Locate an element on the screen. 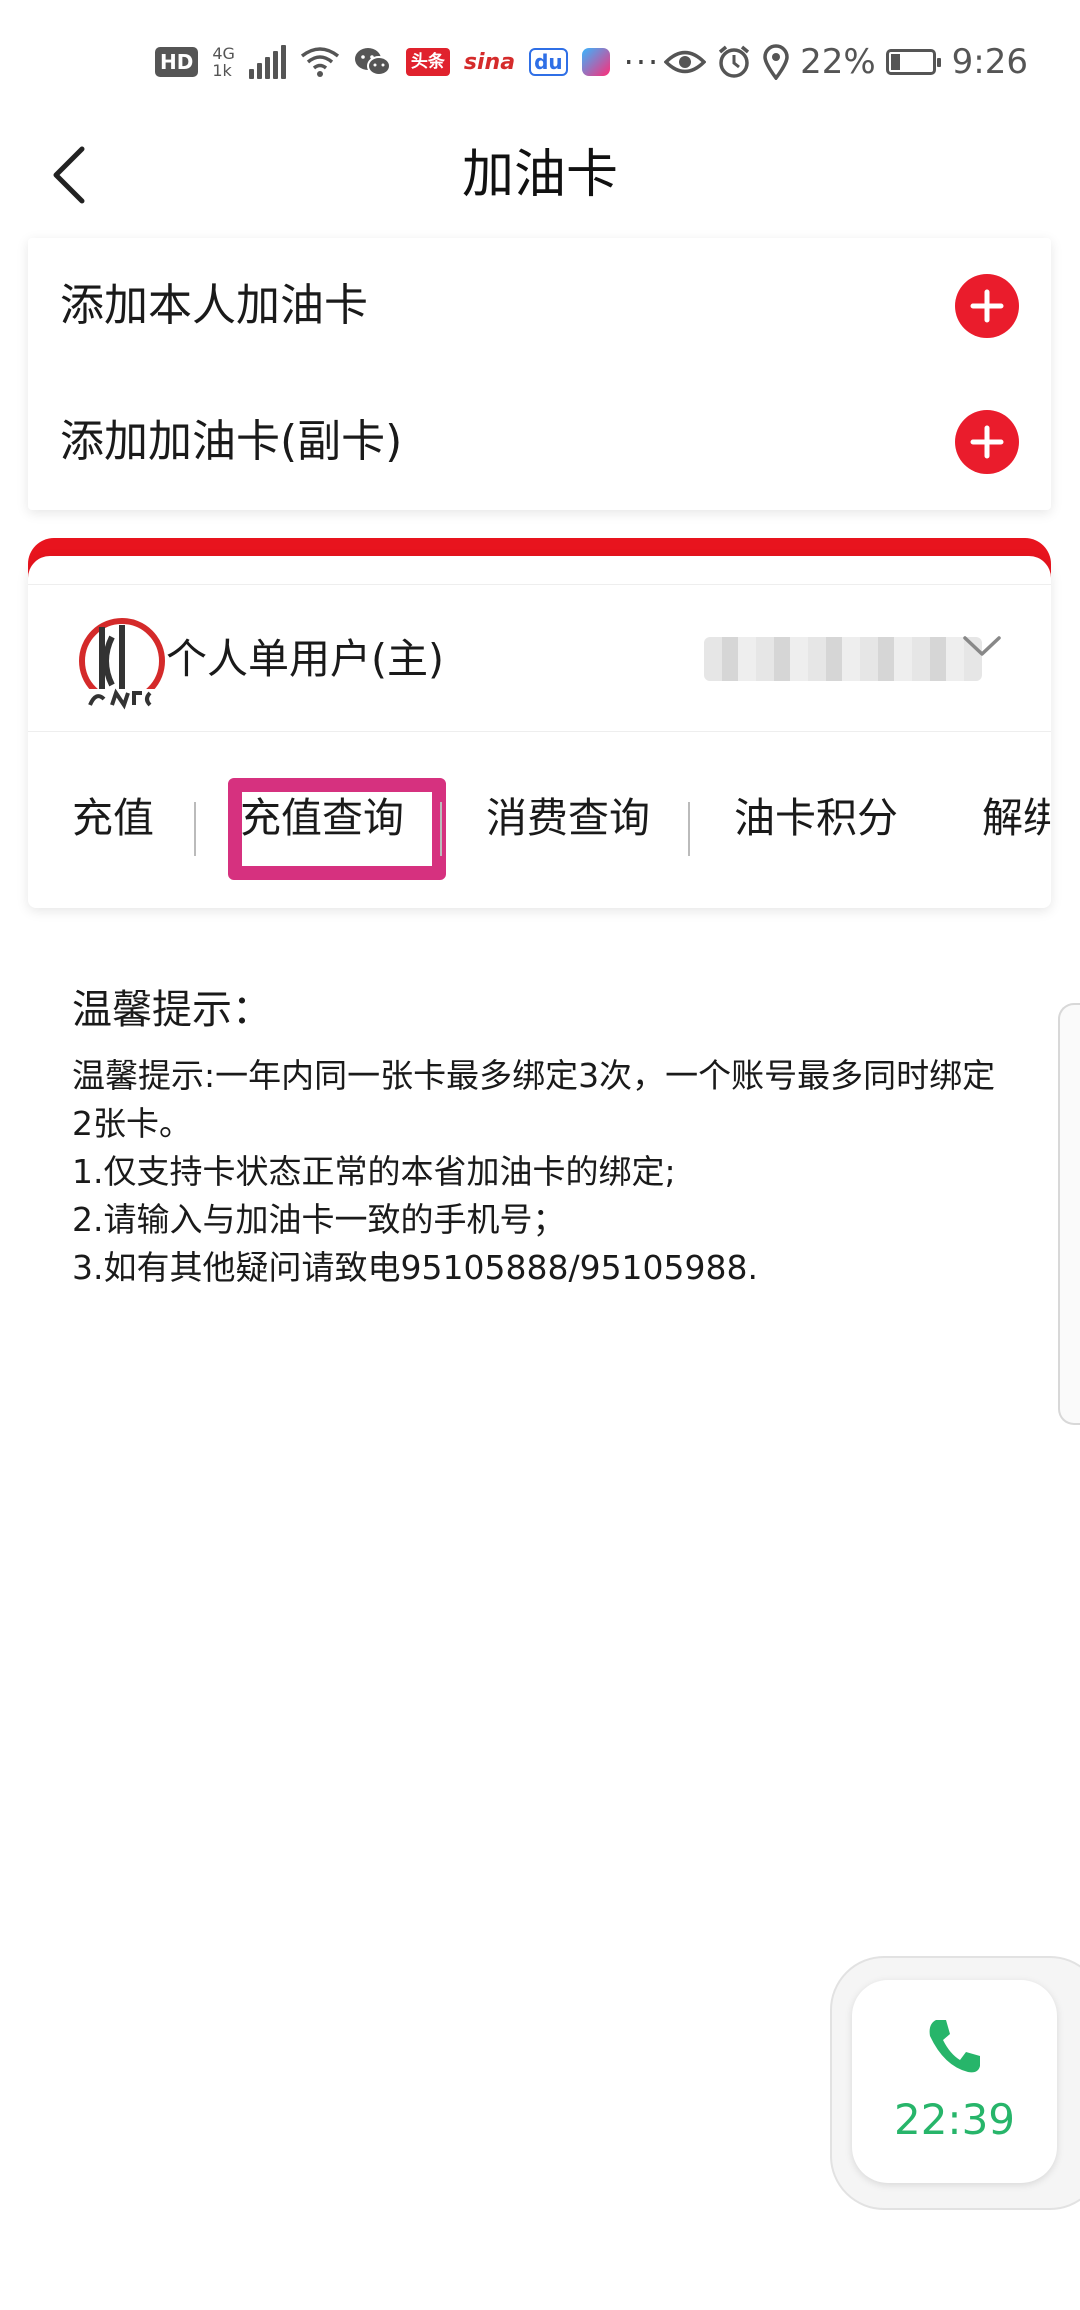 Image resolution: width=1080 pixels, height=2310 pixels. more-notifications-icon: ··· is located at coordinates (642, 62).